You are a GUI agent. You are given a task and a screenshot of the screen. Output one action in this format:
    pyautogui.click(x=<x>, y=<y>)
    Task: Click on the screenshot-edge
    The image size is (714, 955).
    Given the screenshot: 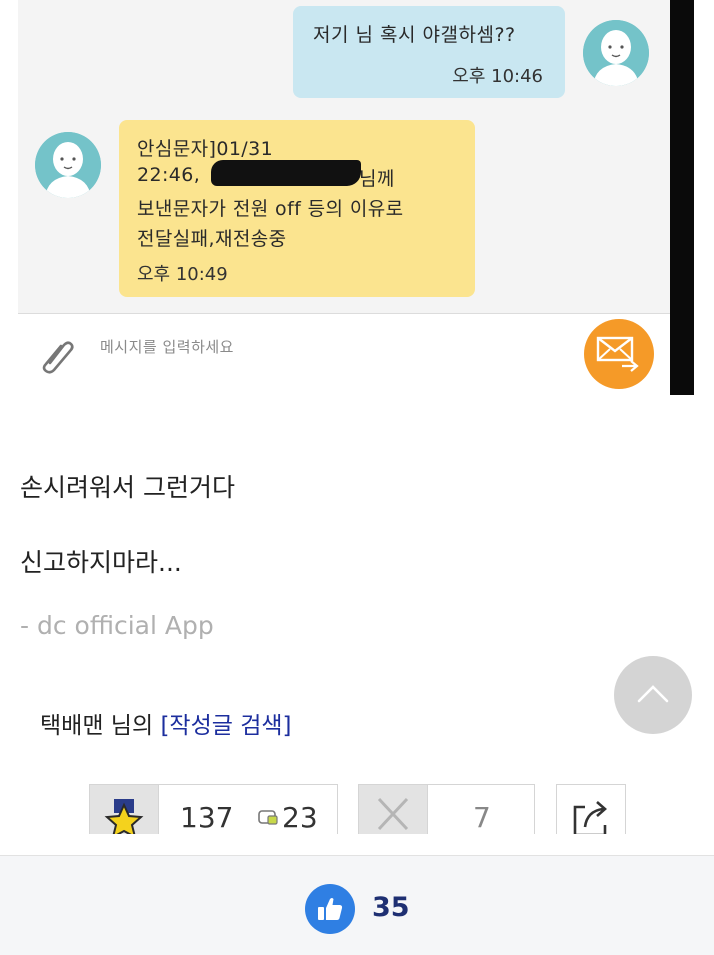 What is the action you would take?
    pyautogui.click(x=682, y=197)
    